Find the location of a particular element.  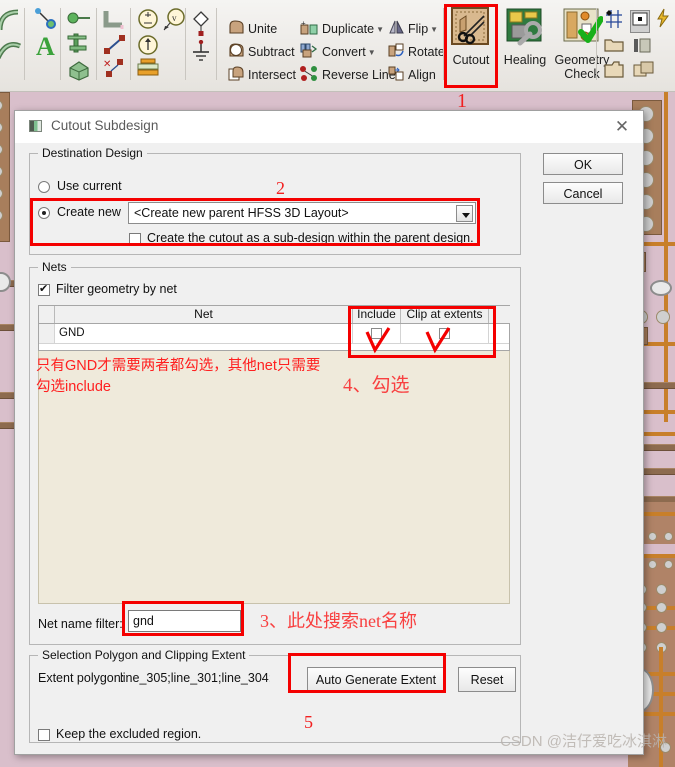

subdesign-checkbox is located at coordinates (135, 239).